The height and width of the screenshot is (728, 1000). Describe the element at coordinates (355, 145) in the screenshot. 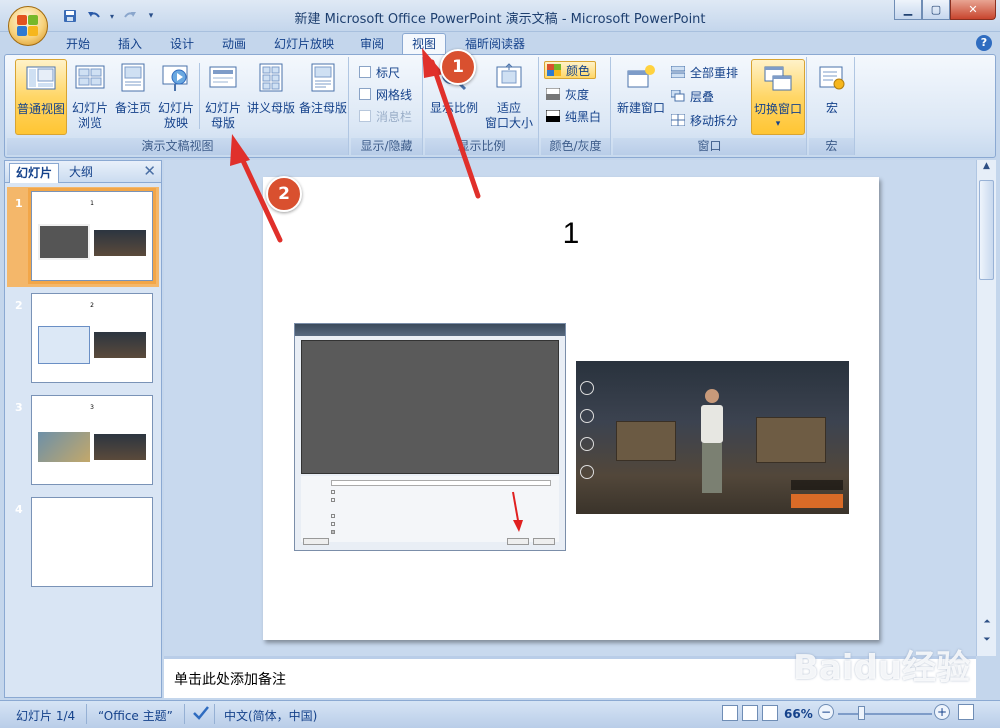

I see `annotation-overlay` at that location.